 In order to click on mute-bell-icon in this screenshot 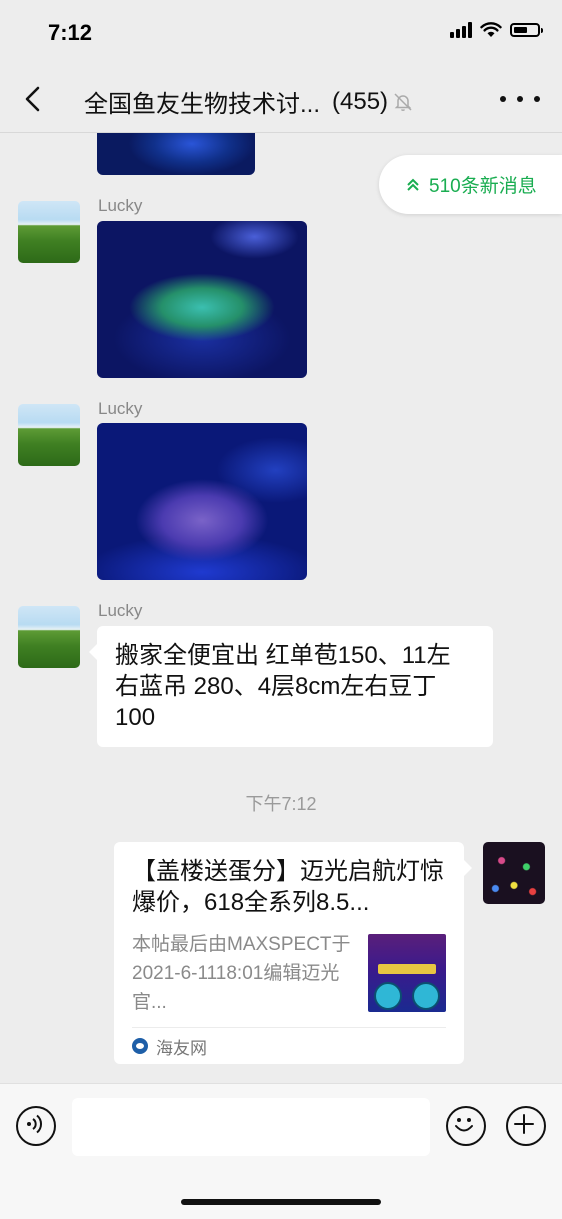, I will do `click(403, 101)`.